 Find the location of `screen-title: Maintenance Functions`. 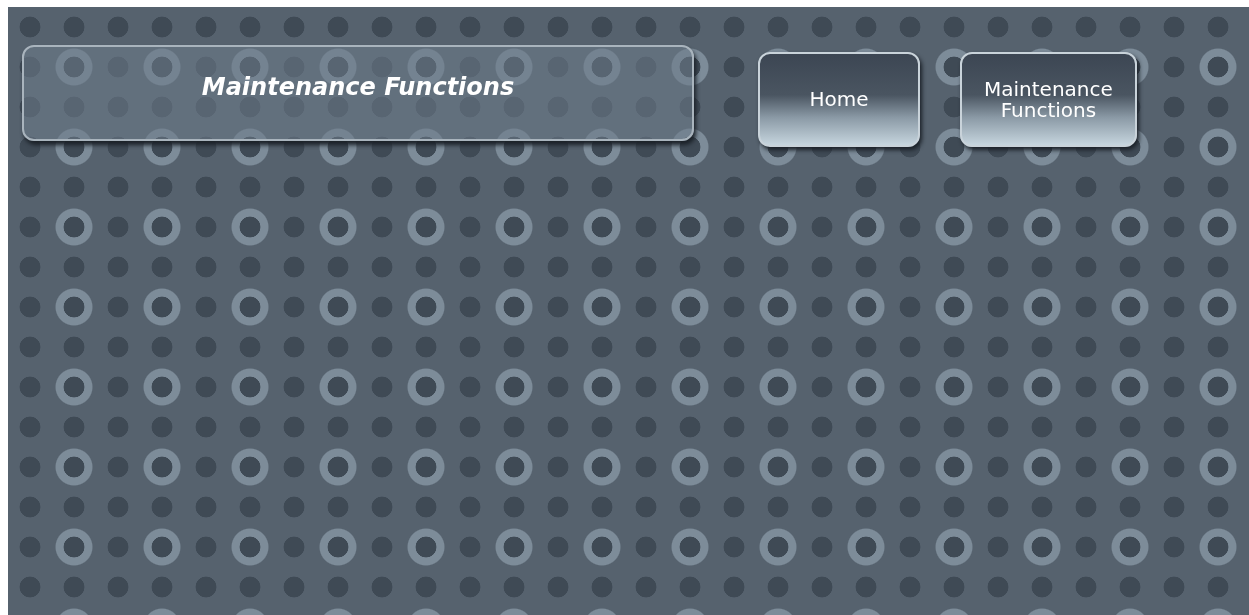

screen-title: Maintenance Functions is located at coordinates (358, 87).